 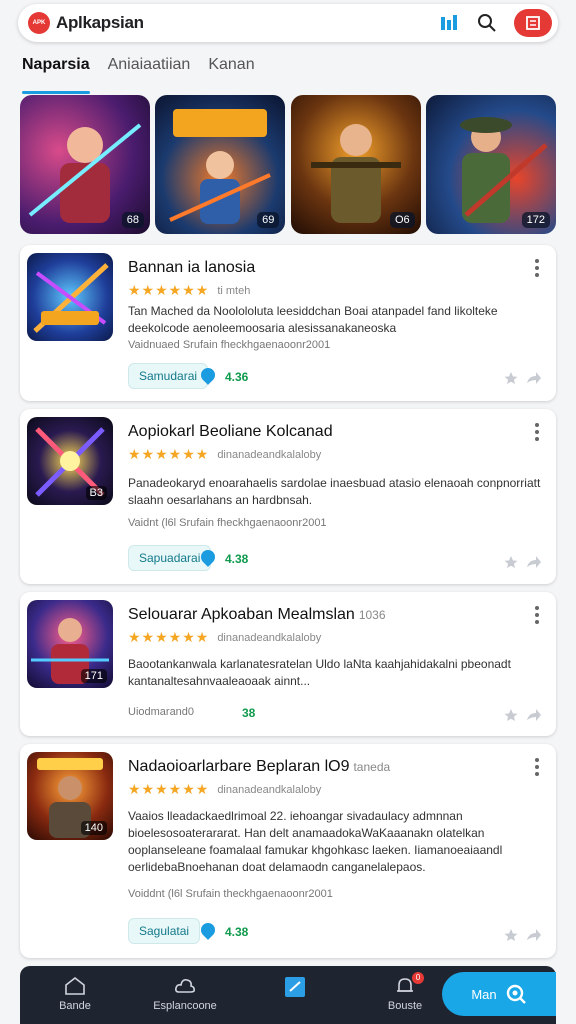 I want to click on app-title: Bannan ia lanosia, so click(x=192, y=267).